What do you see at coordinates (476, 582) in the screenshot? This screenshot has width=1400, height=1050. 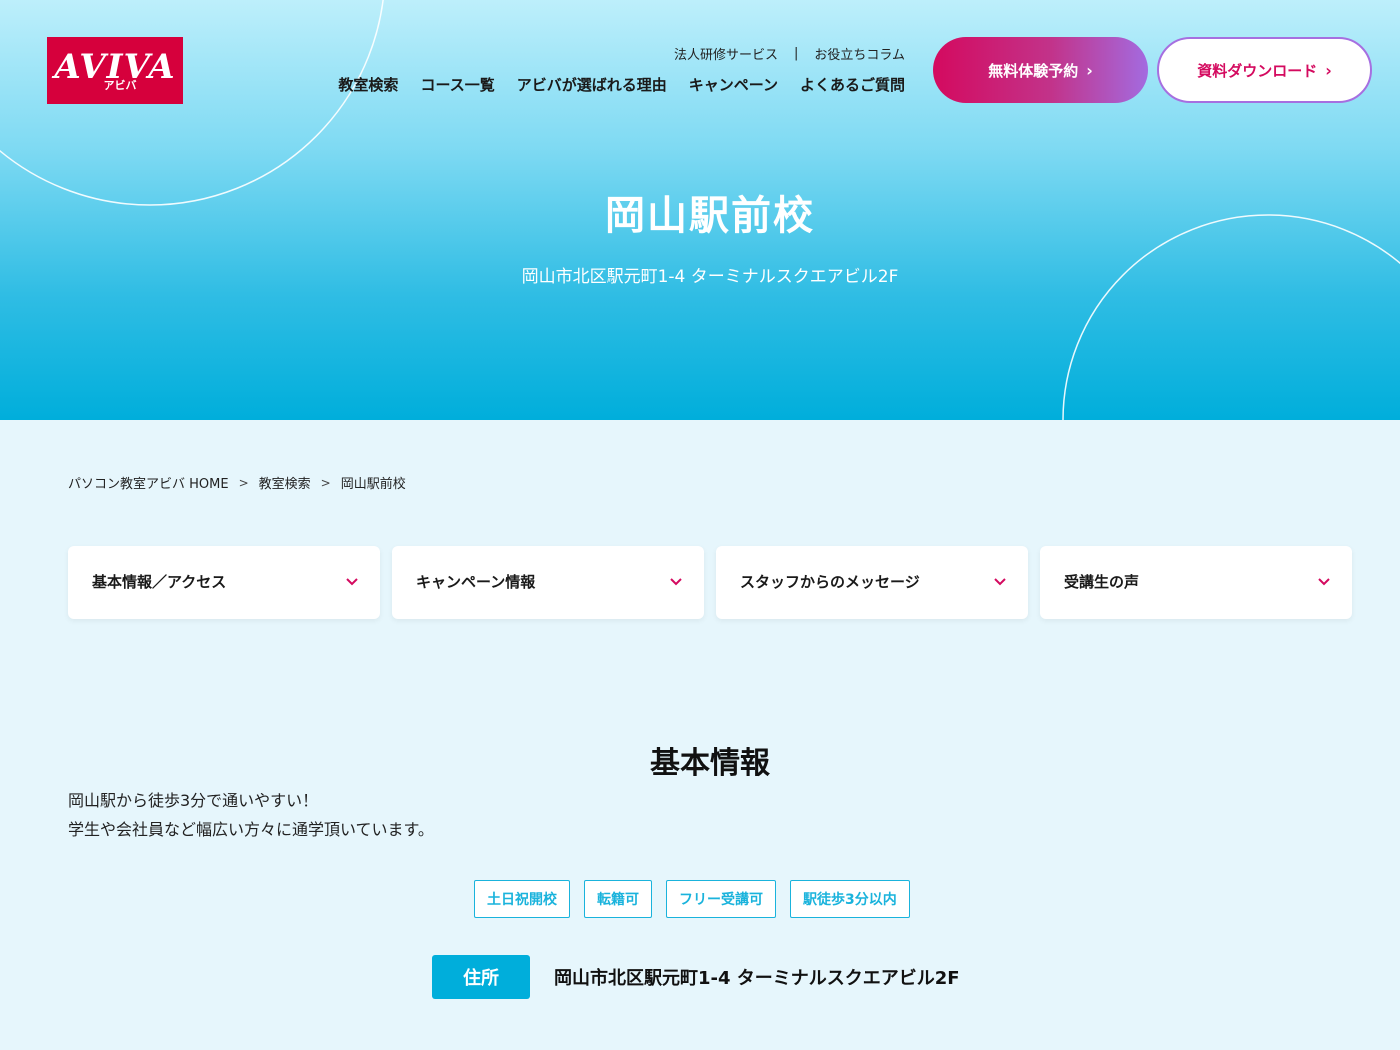 I see `anchor-label: キャンペーン情報` at bounding box center [476, 582].